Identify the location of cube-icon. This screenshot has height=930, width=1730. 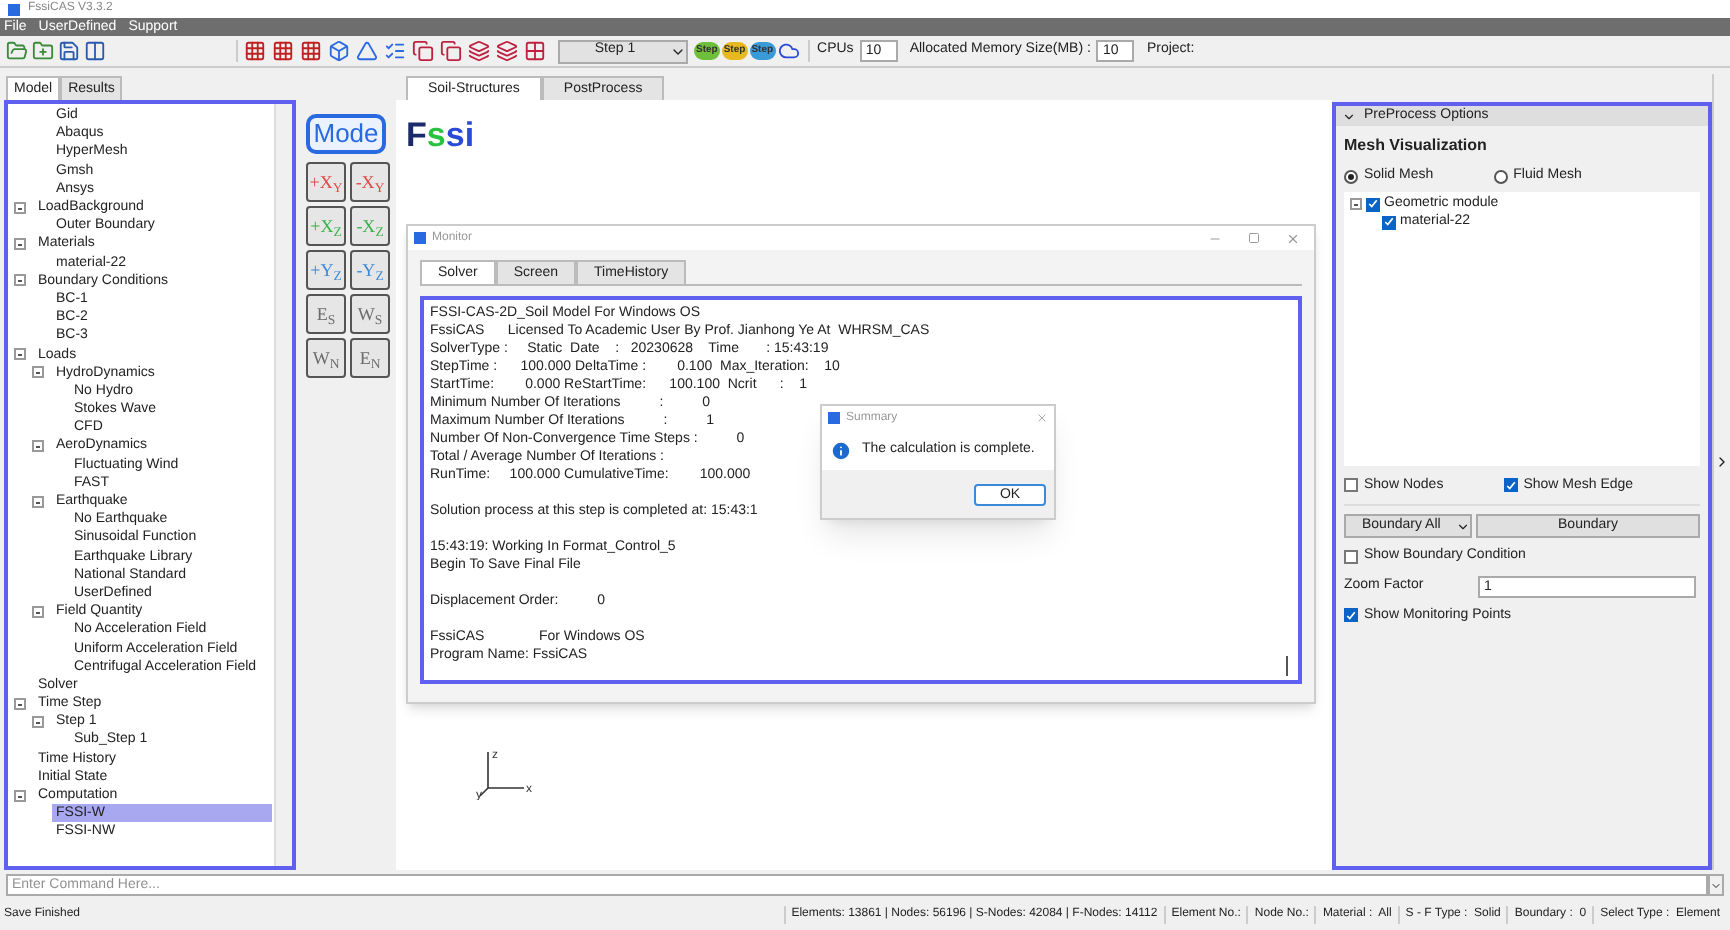
(339, 51).